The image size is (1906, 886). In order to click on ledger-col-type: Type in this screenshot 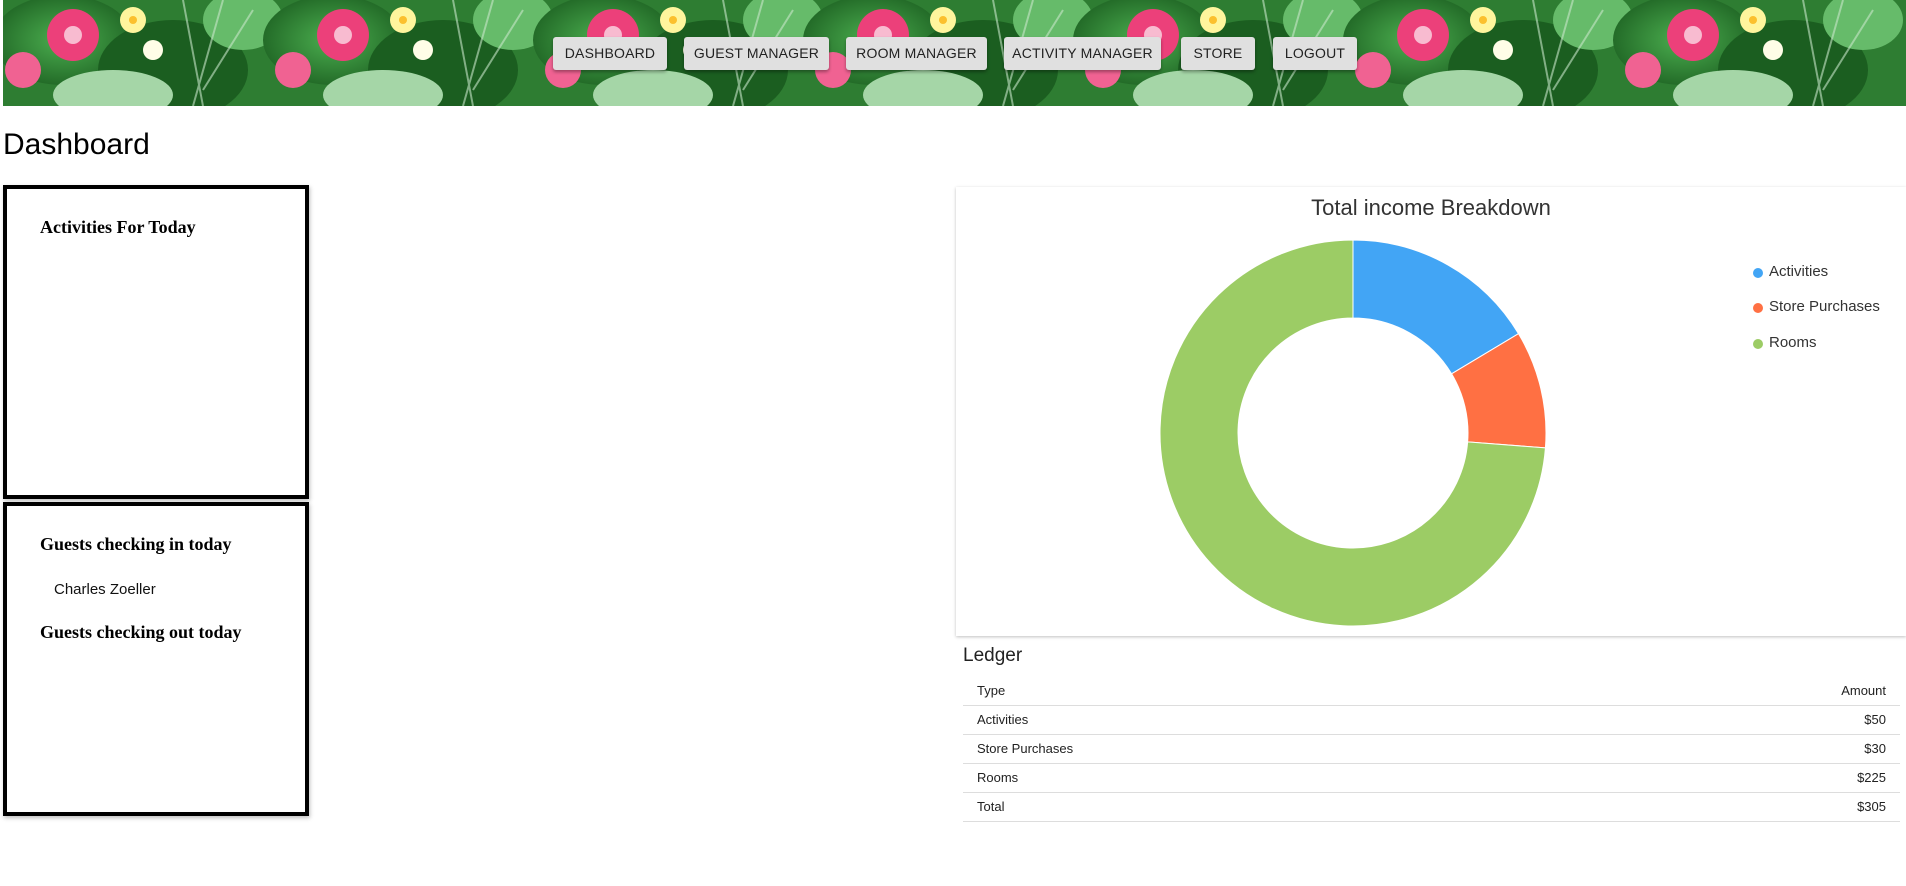, I will do `click(1258, 691)`.